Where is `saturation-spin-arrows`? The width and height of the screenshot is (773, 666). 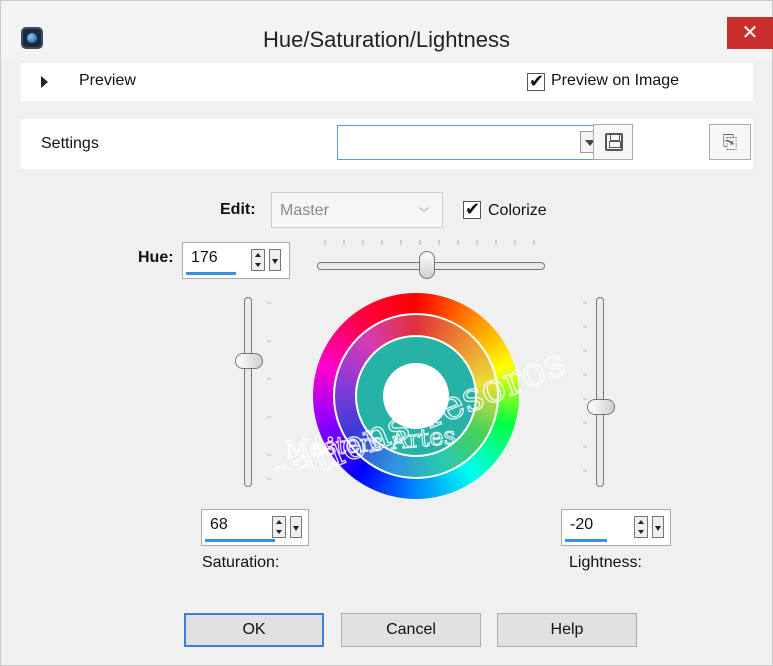 saturation-spin-arrows is located at coordinates (279, 527).